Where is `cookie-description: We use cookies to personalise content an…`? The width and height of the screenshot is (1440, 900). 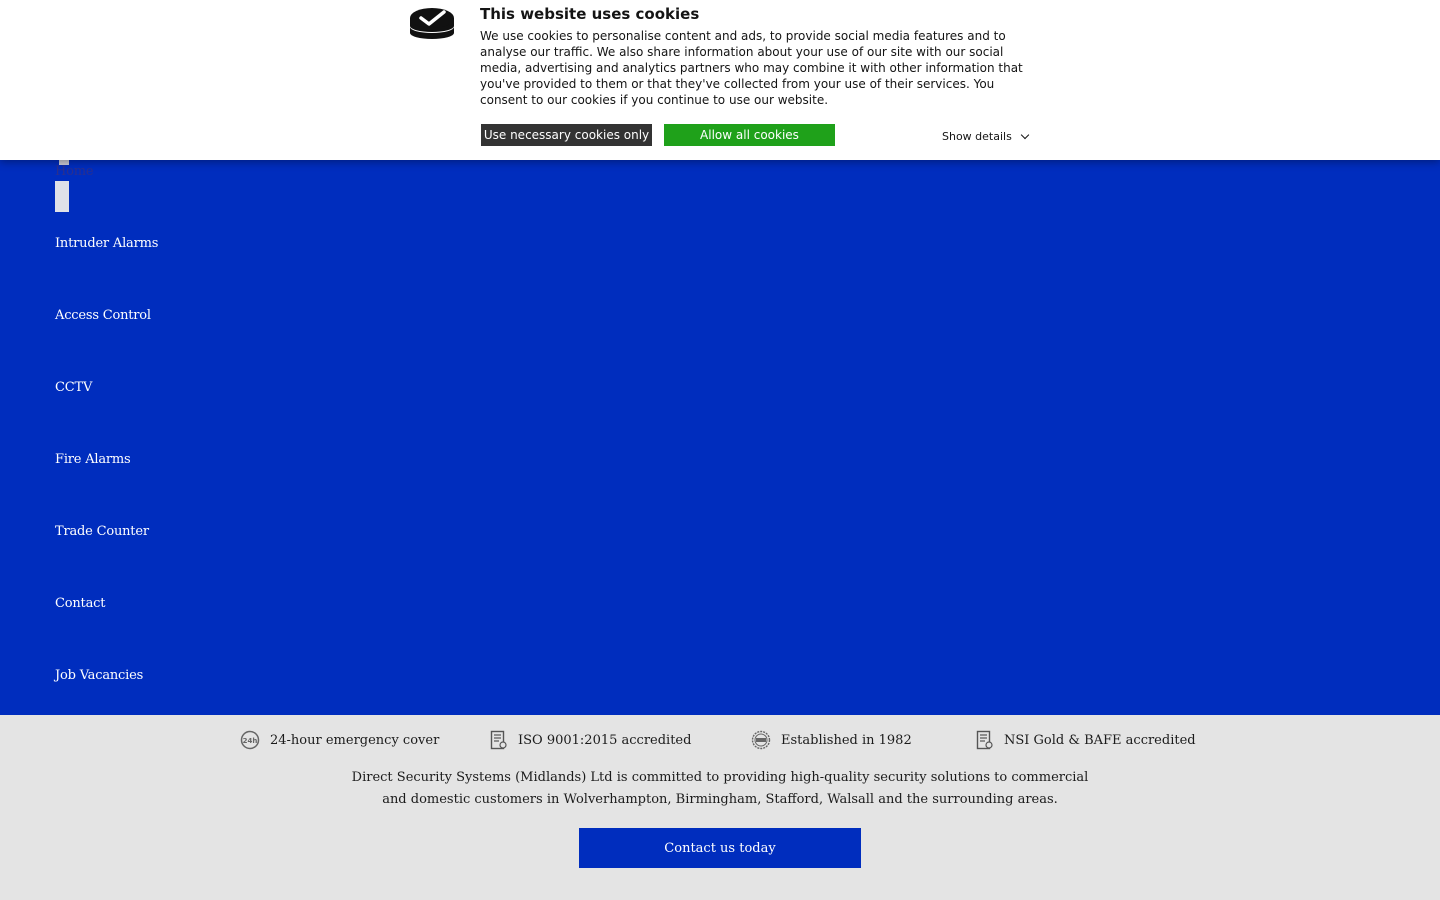
cookie-description: We use cookies to personalise content an… is located at coordinates (751, 68).